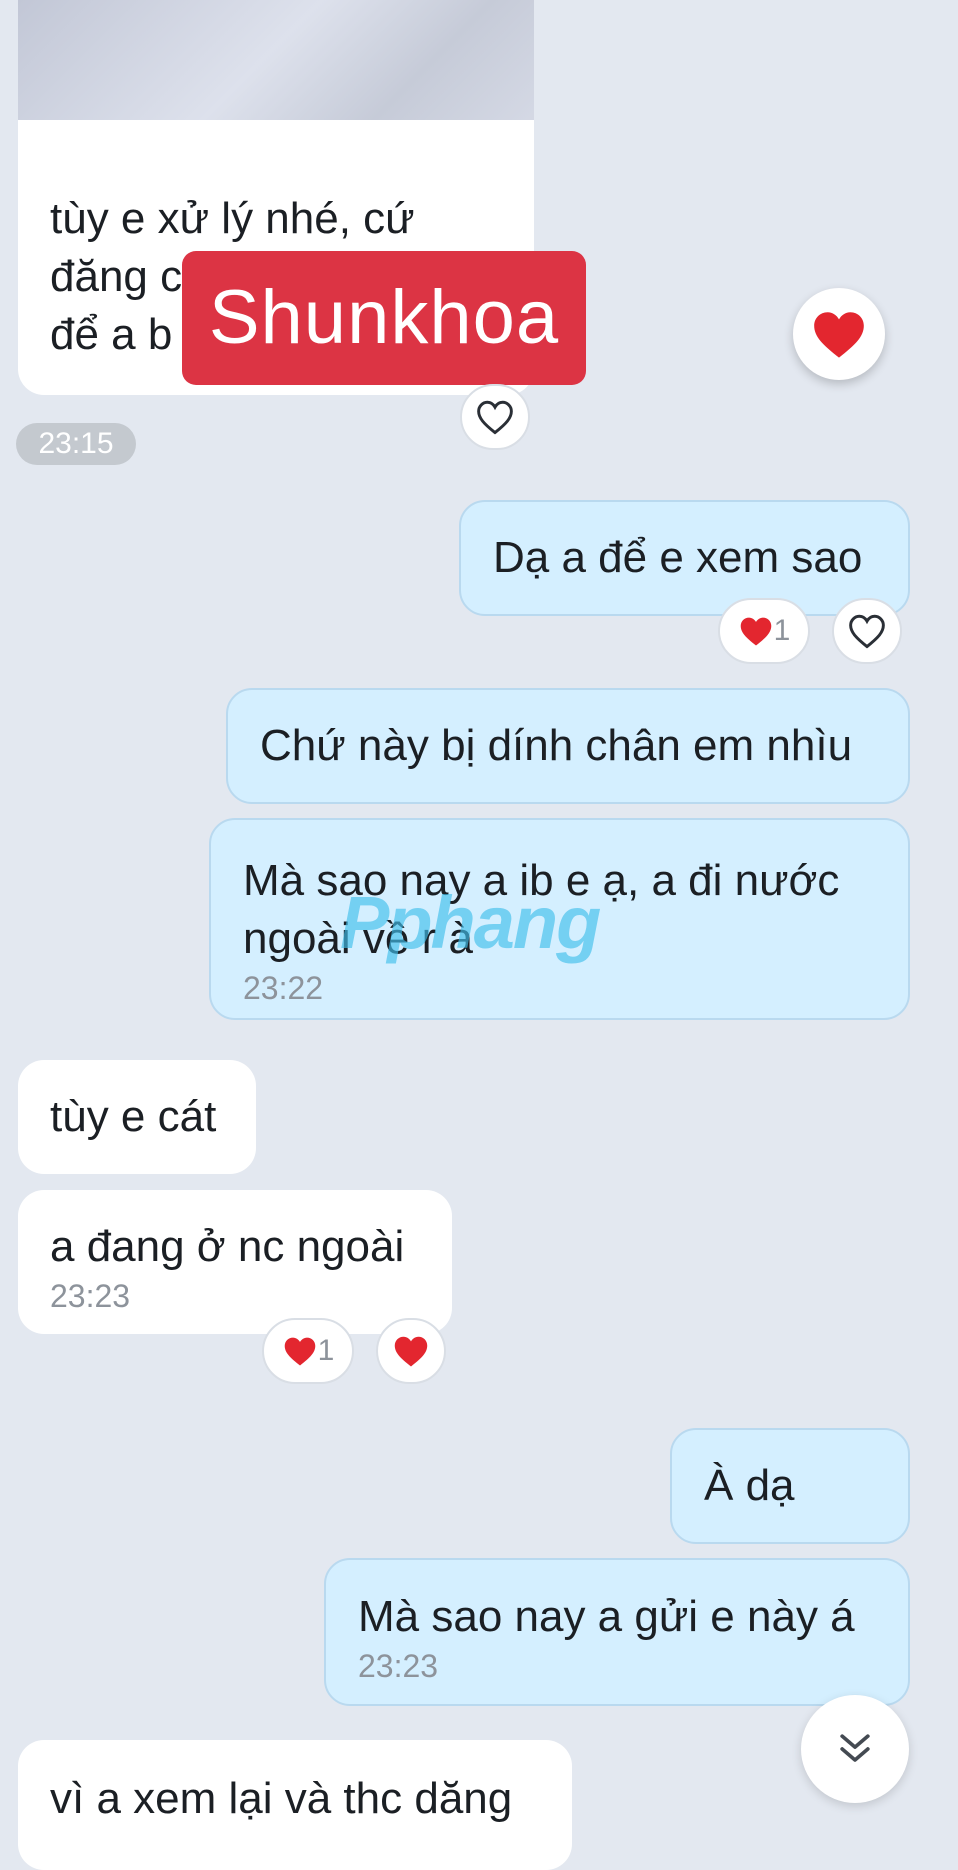 Image resolution: width=958 pixels, height=1870 pixels. Describe the element at coordinates (384, 318) in the screenshot. I see `brand-overlay-label: Shunkhoa` at that location.